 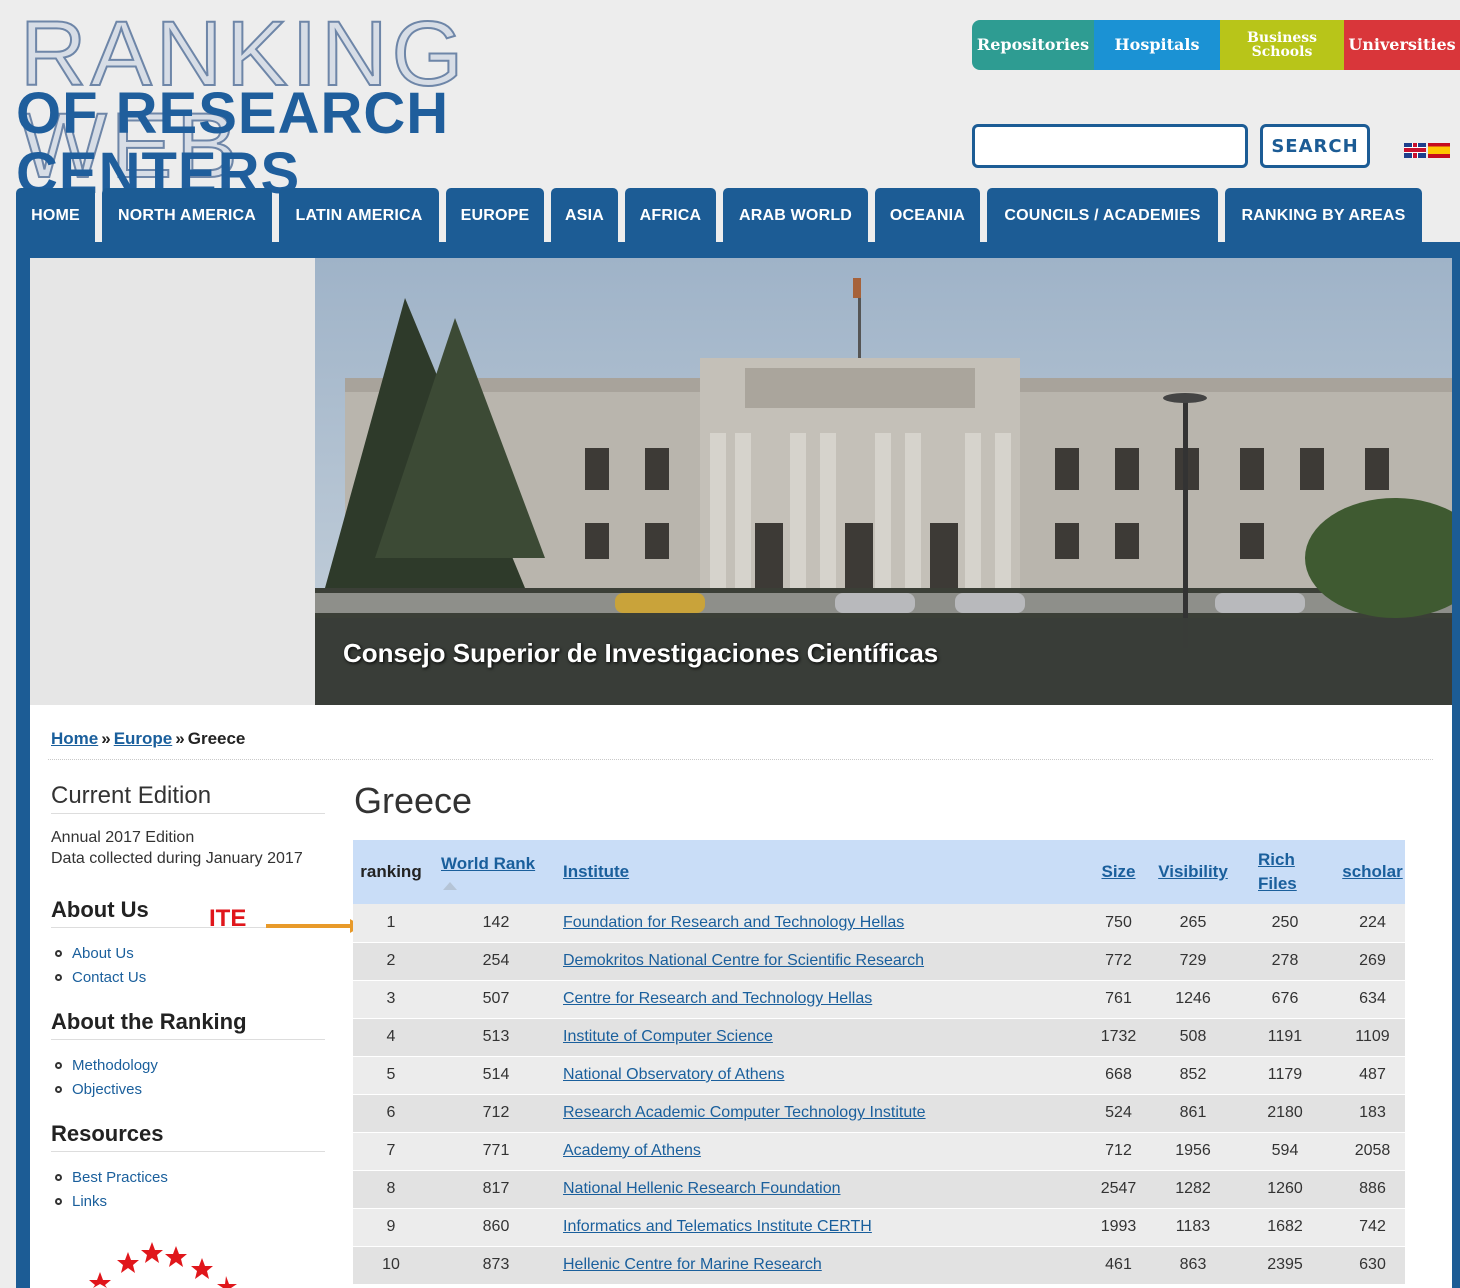 What do you see at coordinates (596, 871) in the screenshot?
I see `institute-sort-link: Institute` at bounding box center [596, 871].